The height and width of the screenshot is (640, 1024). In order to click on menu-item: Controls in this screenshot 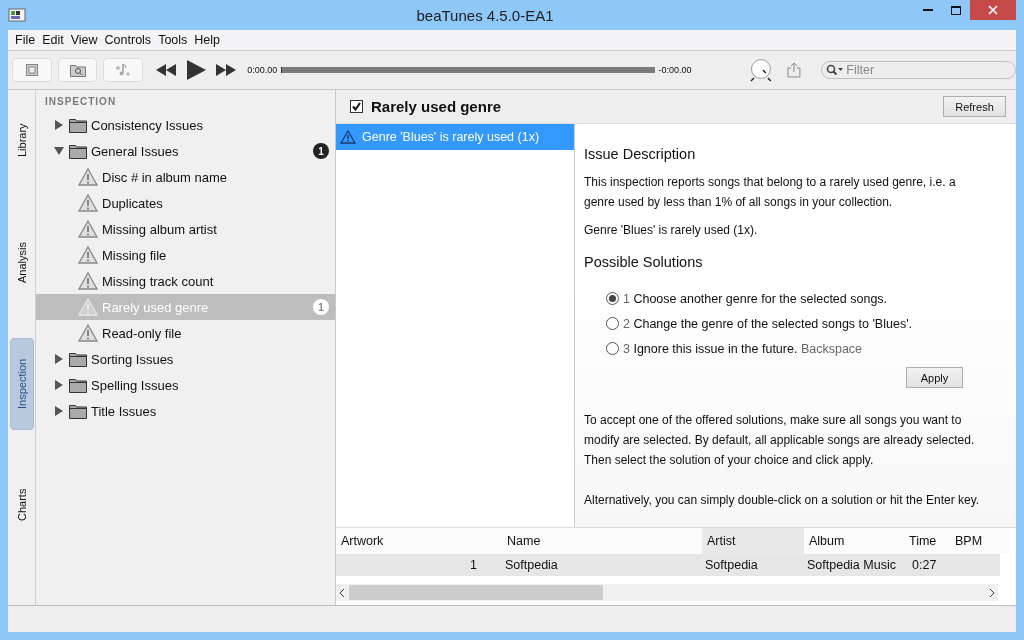, I will do `click(128, 40)`.